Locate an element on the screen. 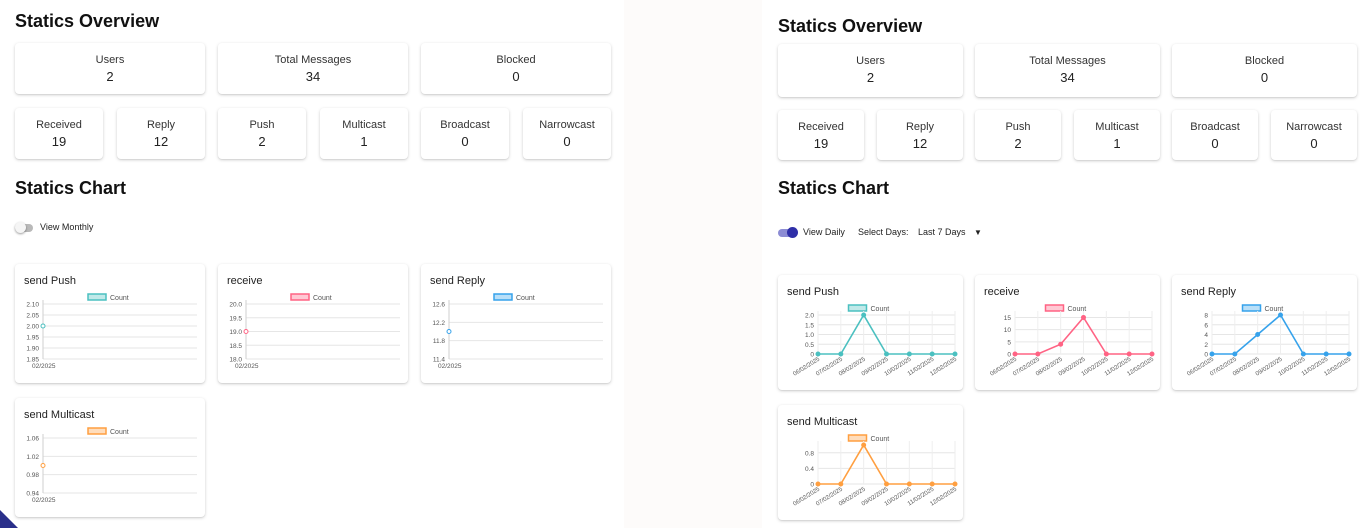 The width and height of the screenshot is (1371, 528). select-days-dropdown: Last 7 Days ▼ is located at coordinates (950, 232).